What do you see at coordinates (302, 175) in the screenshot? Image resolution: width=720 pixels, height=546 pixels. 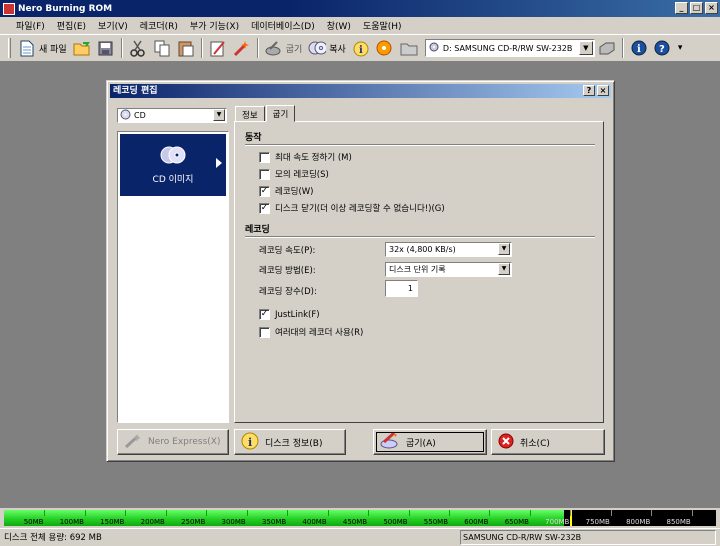 I see `checkbox-label: 모의 레코딩(S)` at bounding box center [302, 175].